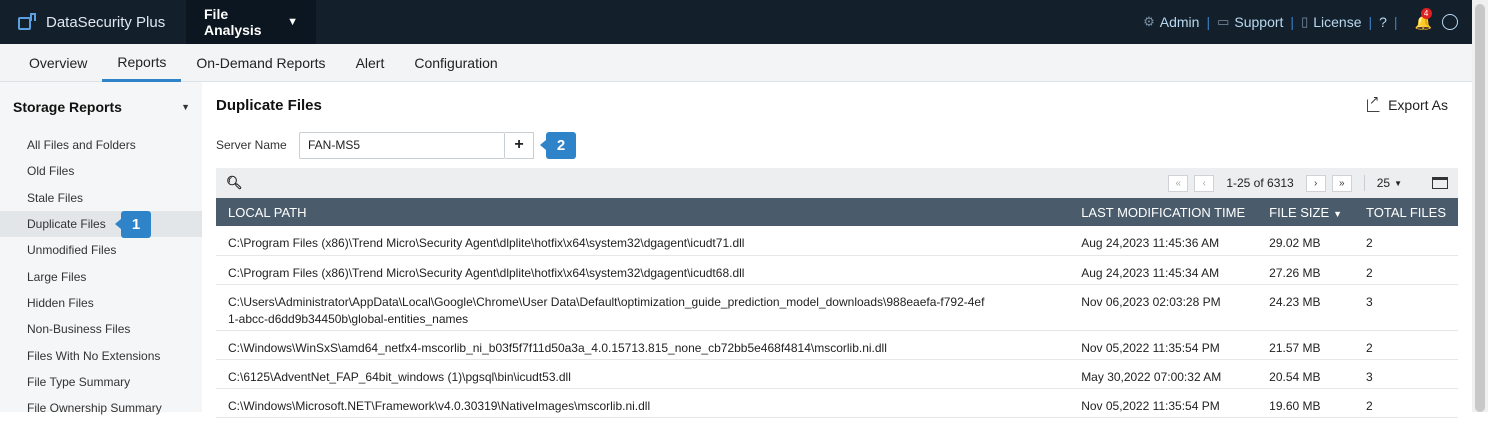  Describe the element at coordinates (1149, 21) in the screenshot. I see `admin-icon: ⚙` at that location.